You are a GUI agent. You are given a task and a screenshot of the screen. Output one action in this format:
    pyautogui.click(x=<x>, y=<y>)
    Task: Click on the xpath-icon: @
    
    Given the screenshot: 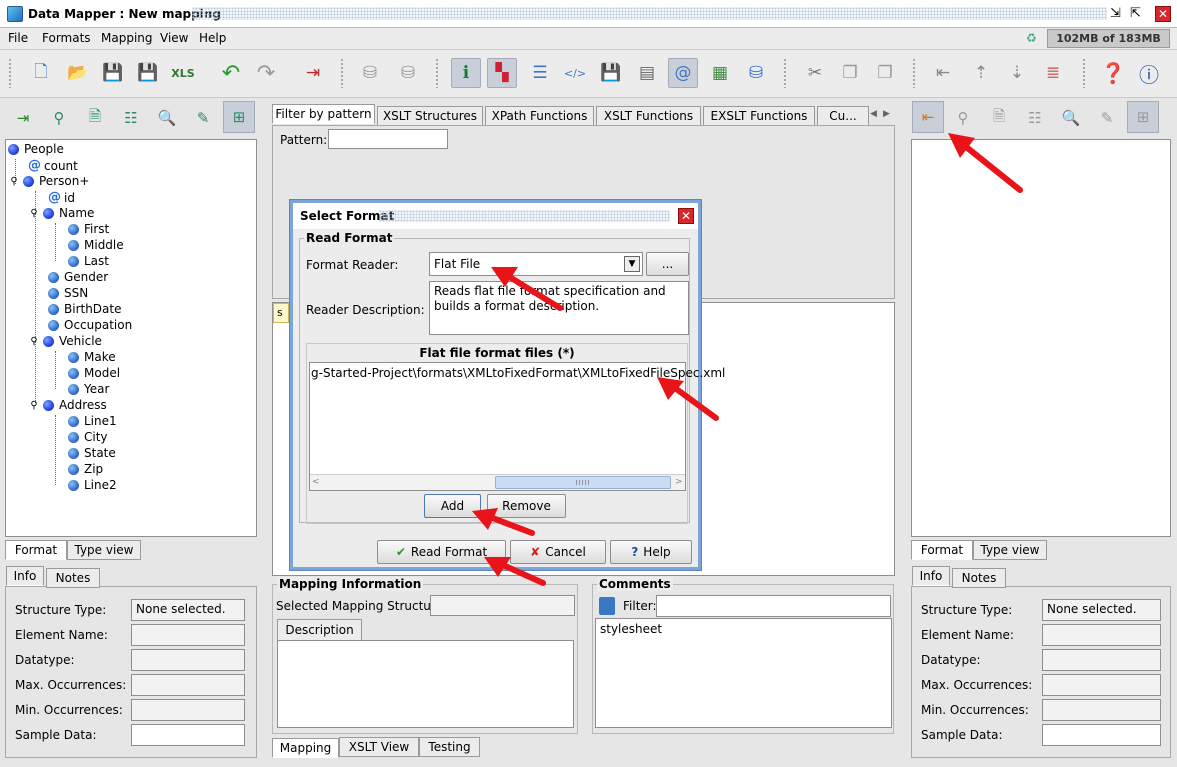 What is the action you would take?
    pyautogui.click(x=683, y=73)
    